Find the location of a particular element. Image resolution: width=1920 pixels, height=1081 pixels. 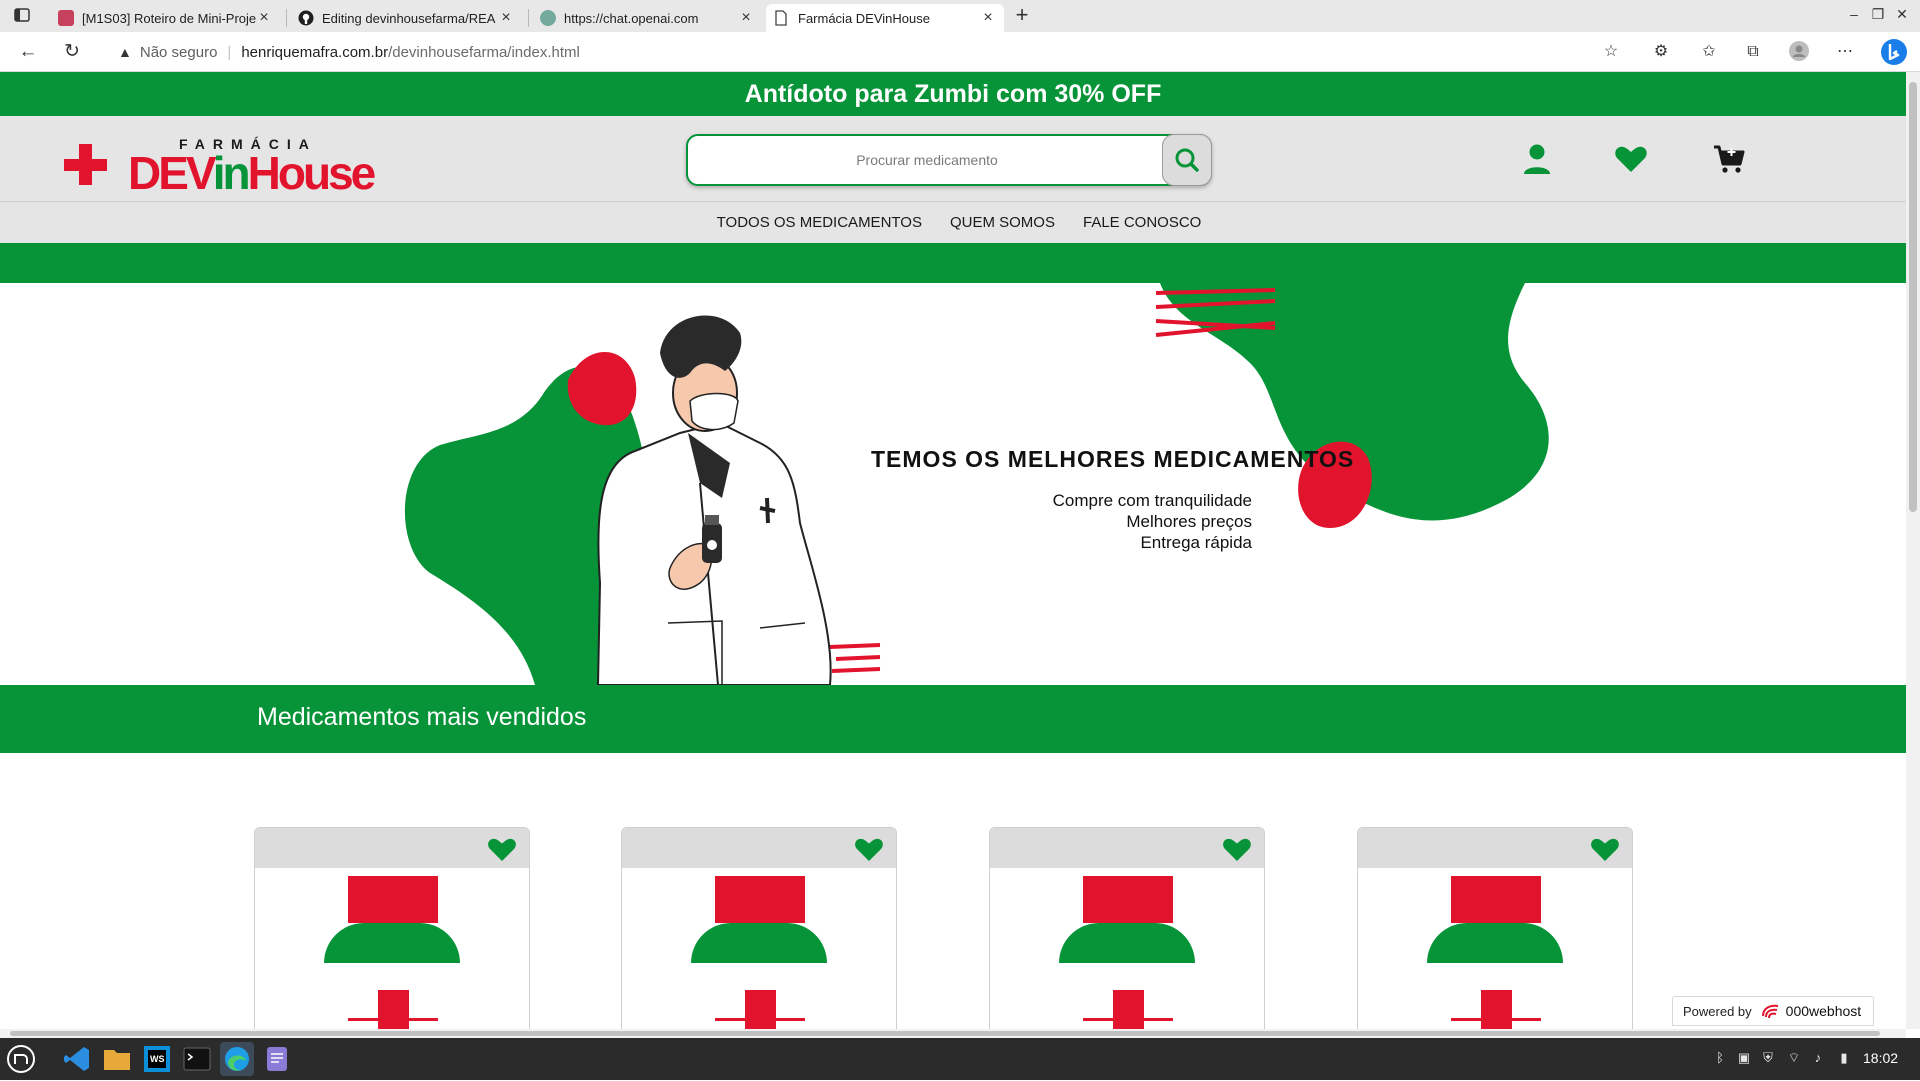

battery-icon: ▮ is located at coordinates (1844, 1058).